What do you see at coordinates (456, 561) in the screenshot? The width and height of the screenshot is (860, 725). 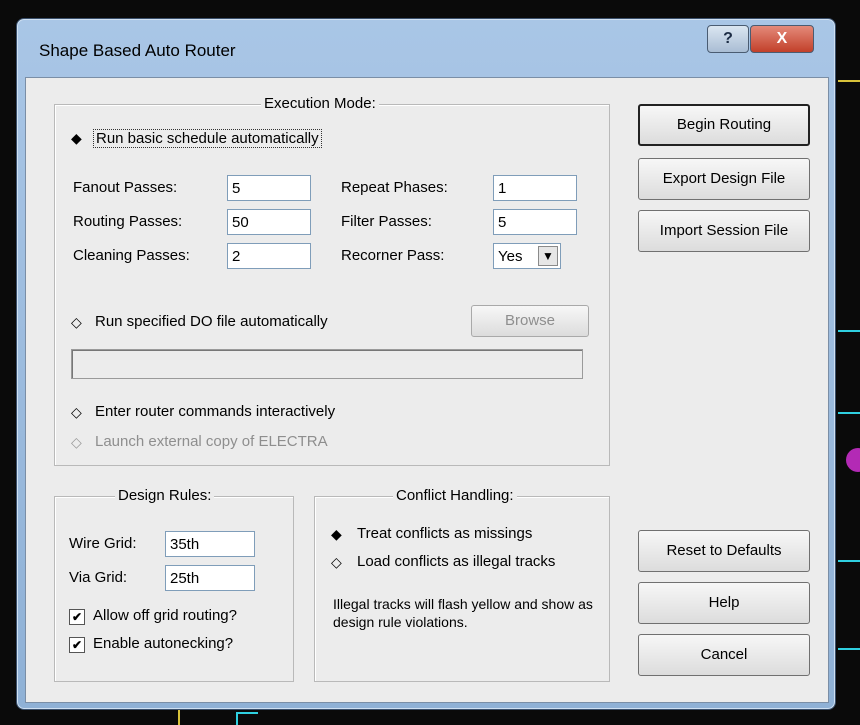 I see `illegal-tracks-label: Load conflicts as illegal tracks` at bounding box center [456, 561].